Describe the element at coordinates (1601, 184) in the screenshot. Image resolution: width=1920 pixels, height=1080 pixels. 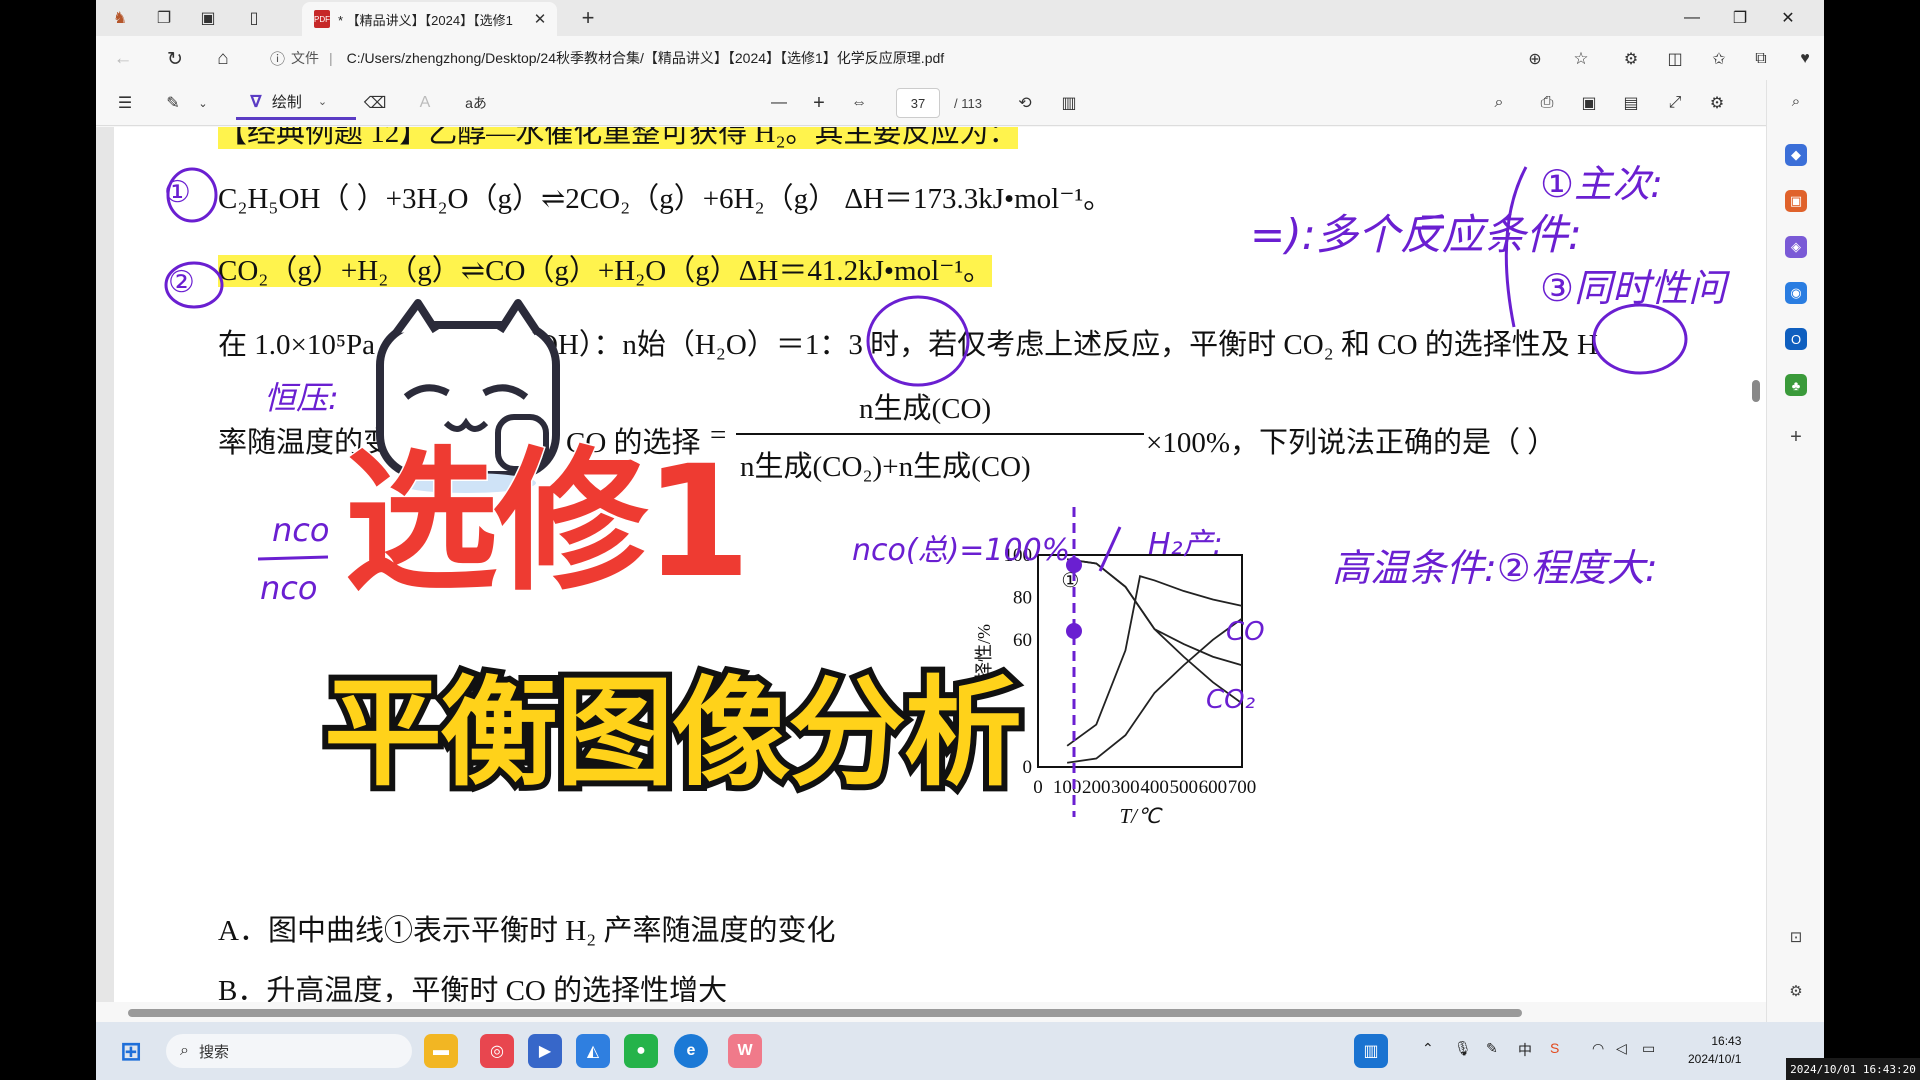
I see `ink-zhuci: ①主次:` at that location.